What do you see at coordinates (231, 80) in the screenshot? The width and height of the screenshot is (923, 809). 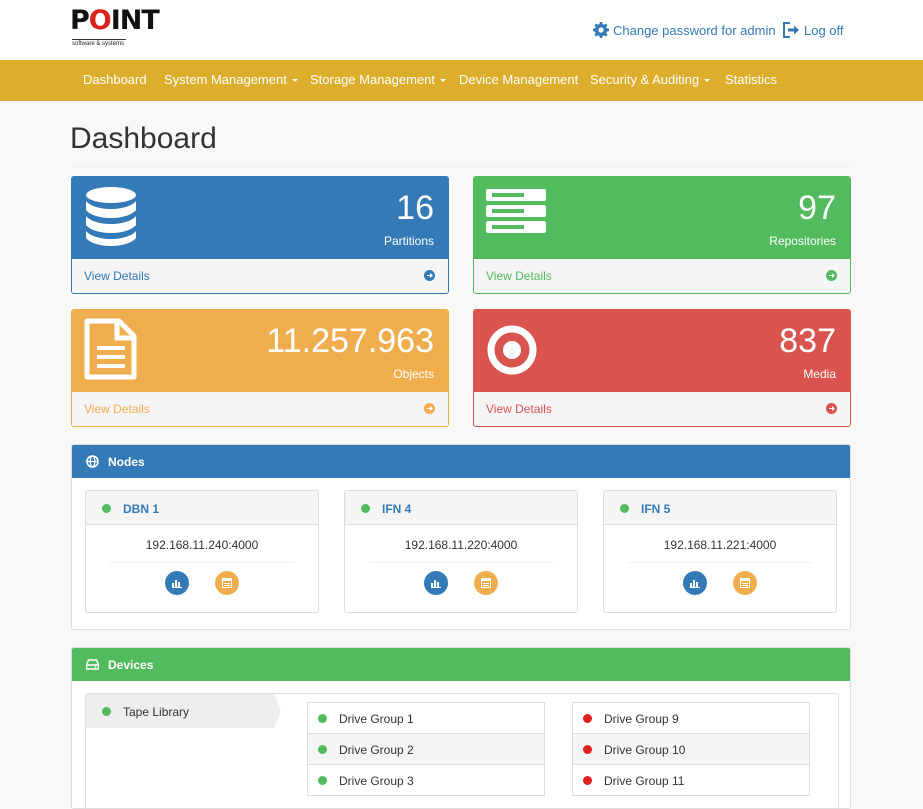 I see `nav-system-management: System Management` at bounding box center [231, 80].